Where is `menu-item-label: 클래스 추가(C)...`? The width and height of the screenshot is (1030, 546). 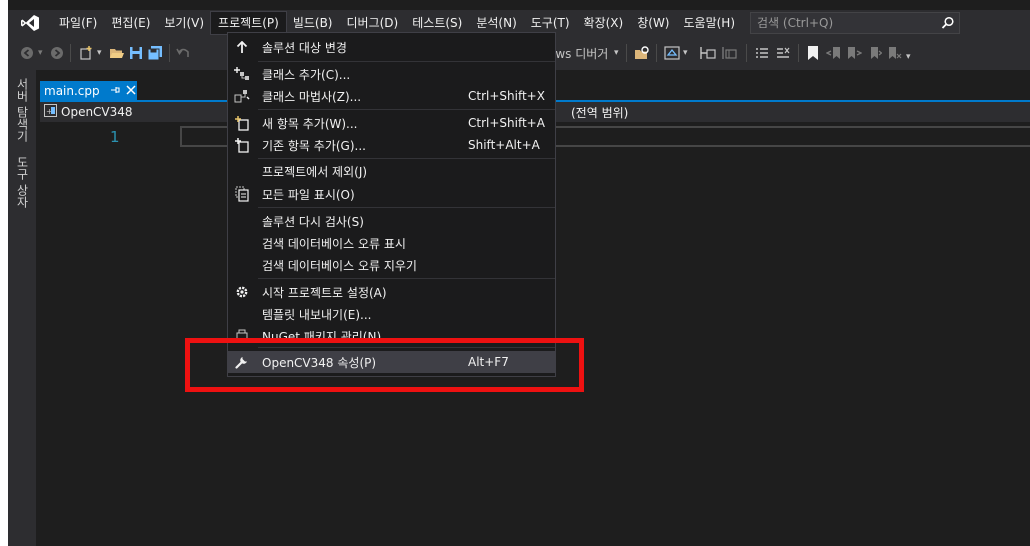 menu-item-label: 클래스 추가(C)... is located at coordinates (306, 74).